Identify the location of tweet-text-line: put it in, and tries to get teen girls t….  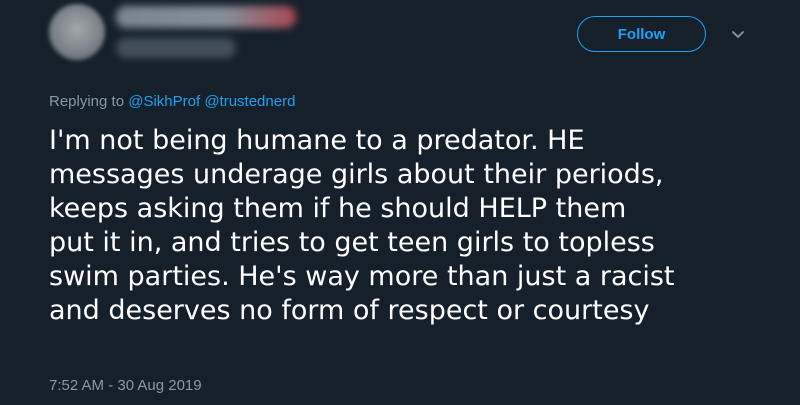
(352, 242).